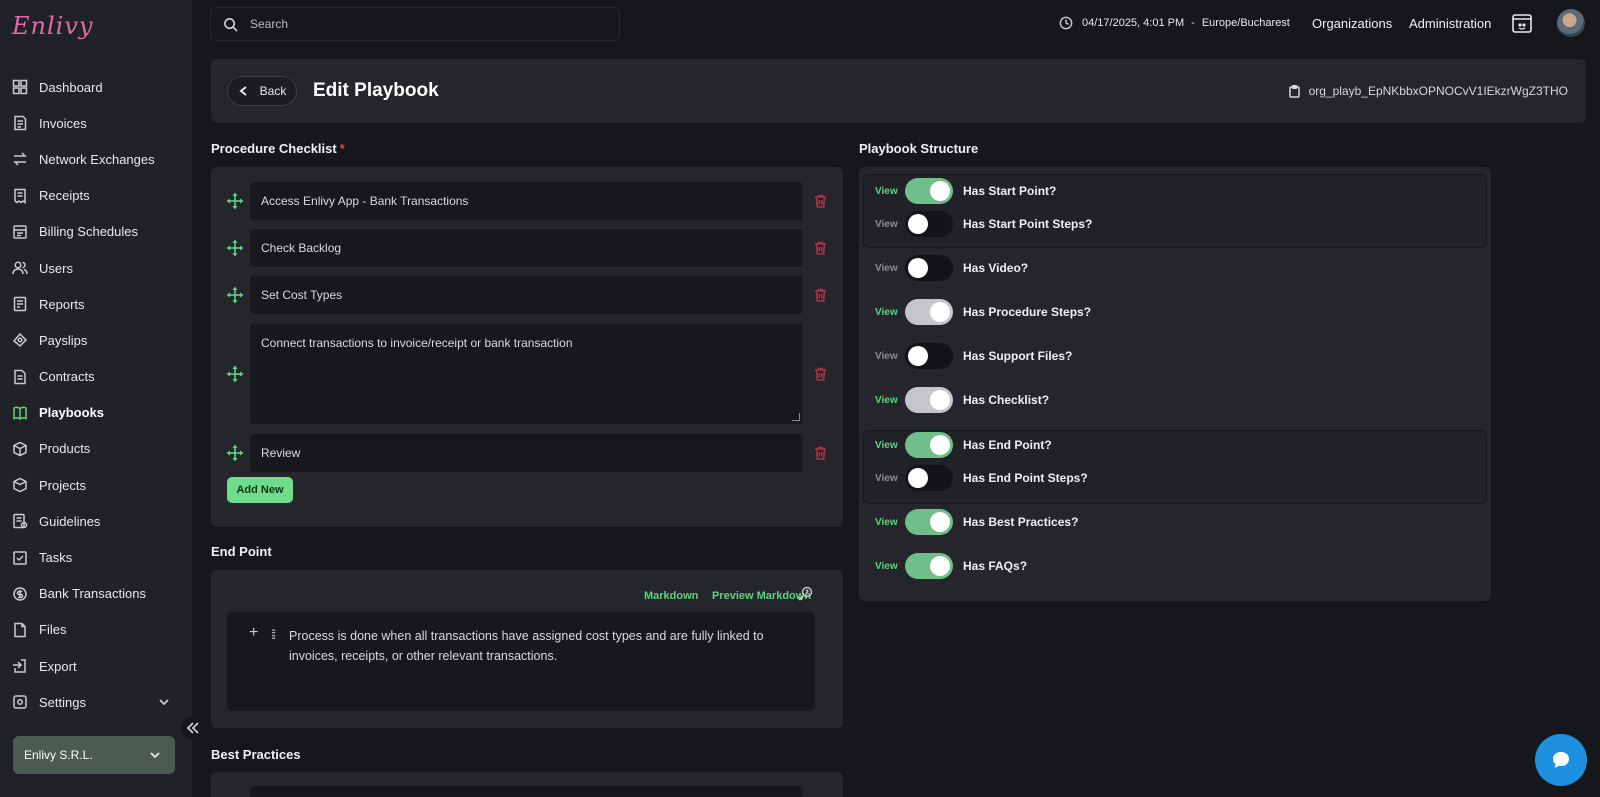  Describe the element at coordinates (52, 26) in the screenshot. I see `enlivy-logo: Enlivy` at that location.